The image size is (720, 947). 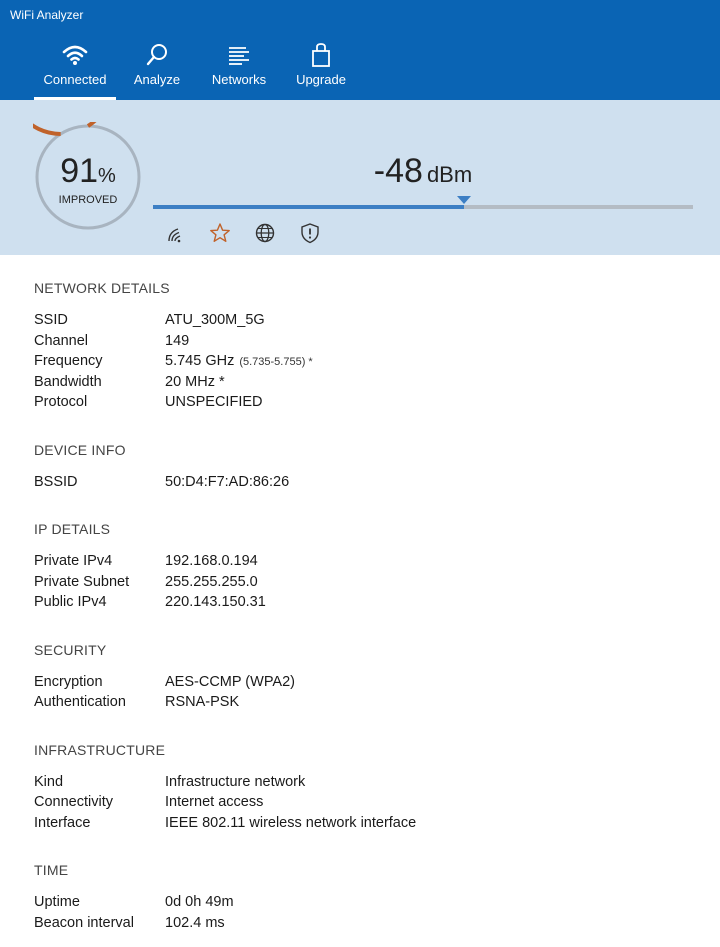 What do you see at coordinates (61, 340) in the screenshot?
I see `detail-key: Channel` at bounding box center [61, 340].